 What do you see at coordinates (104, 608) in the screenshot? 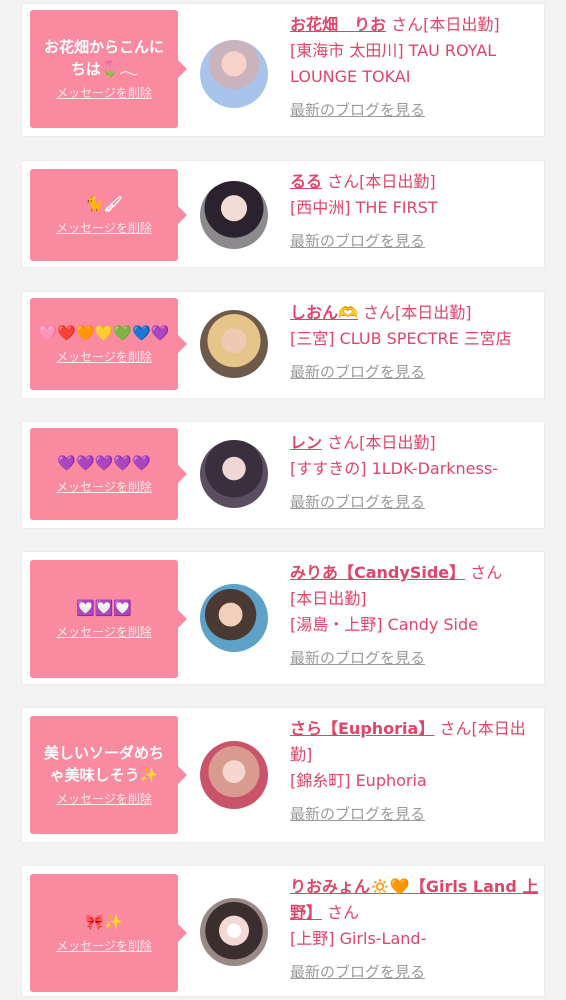
I see `message-text: 💟💟💟` at bounding box center [104, 608].